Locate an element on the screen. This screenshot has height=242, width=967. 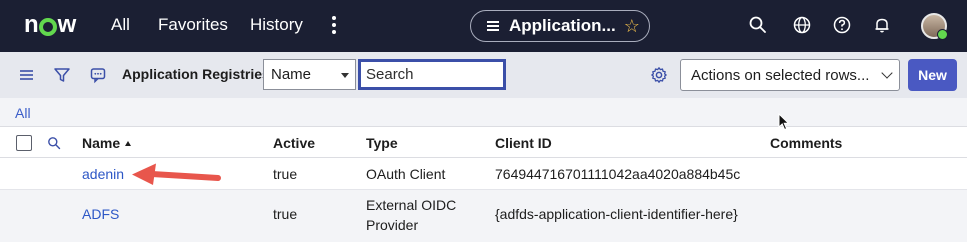
chevron-down-icon is located at coordinates (887, 73).